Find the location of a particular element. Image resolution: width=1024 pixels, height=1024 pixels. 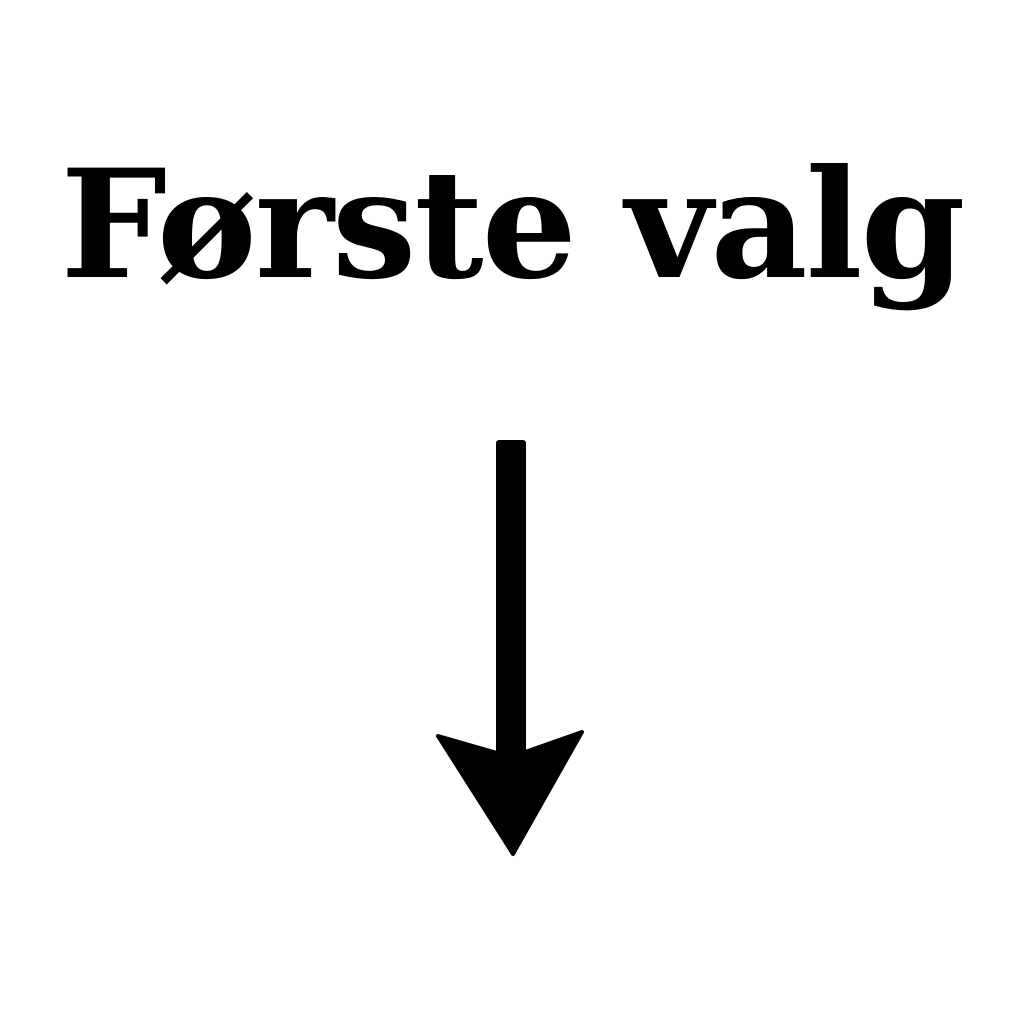

arrow-shaft is located at coordinates (511, 605).